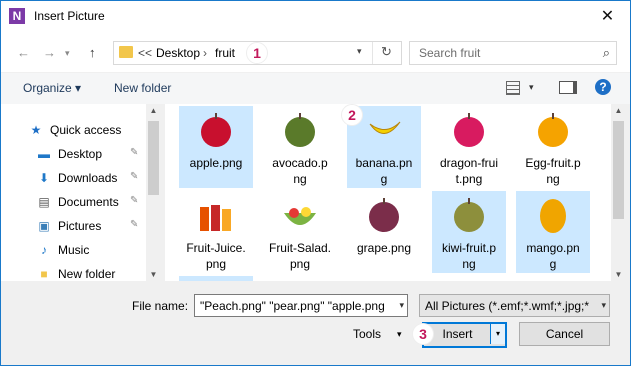  Describe the element at coordinates (564, 334) in the screenshot. I see `cancel-button: Cancel` at that location.